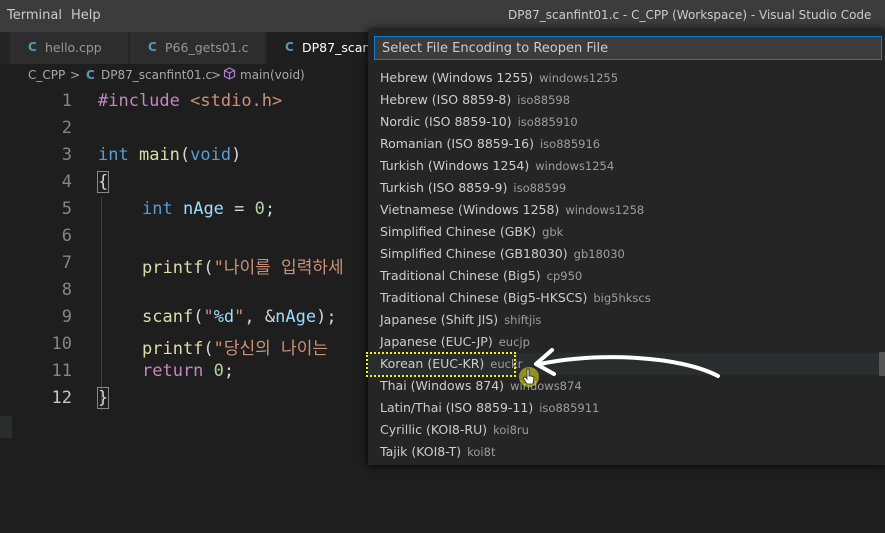  What do you see at coordinates (540, 188) in the screenshot?
I see `encoding-option-id: iso88599` at bounding box center [540, 188].